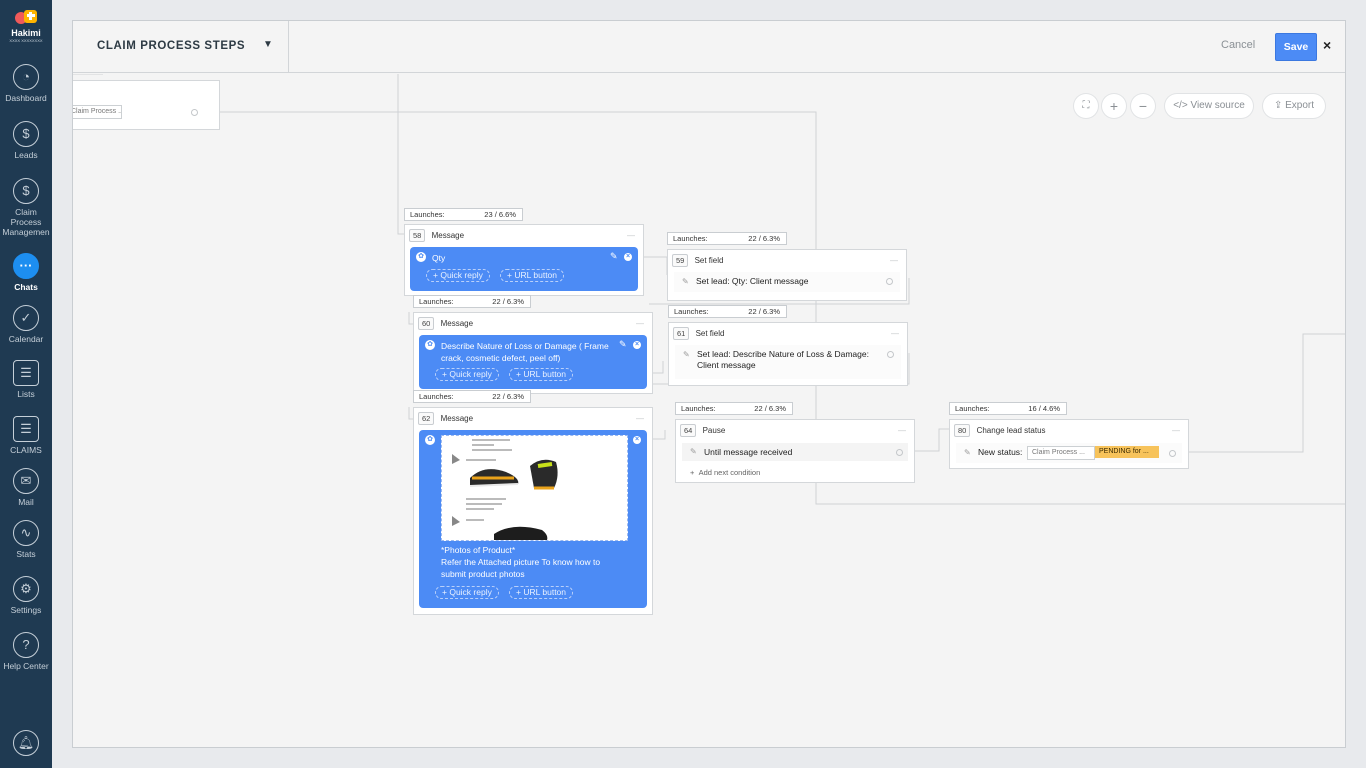 This screenshot has height=768, width=1366. What do you see at coordinates (1238, 45) in the screenshot?
I see `cancel-button: Cancel` at bounding box center [1238, 45].